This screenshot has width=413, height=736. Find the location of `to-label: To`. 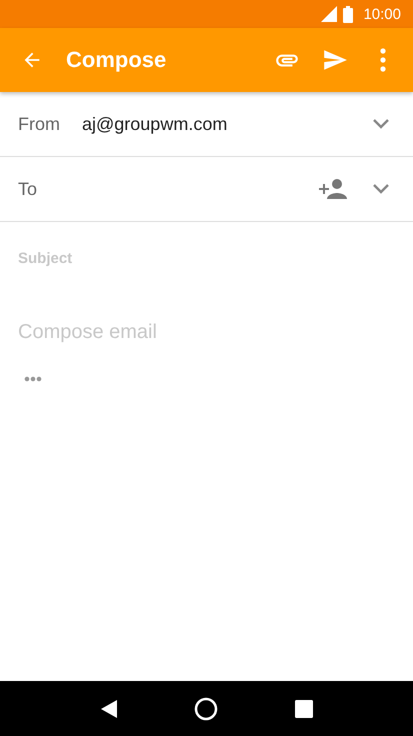

to-label: To is located at coordinates (28, 189).